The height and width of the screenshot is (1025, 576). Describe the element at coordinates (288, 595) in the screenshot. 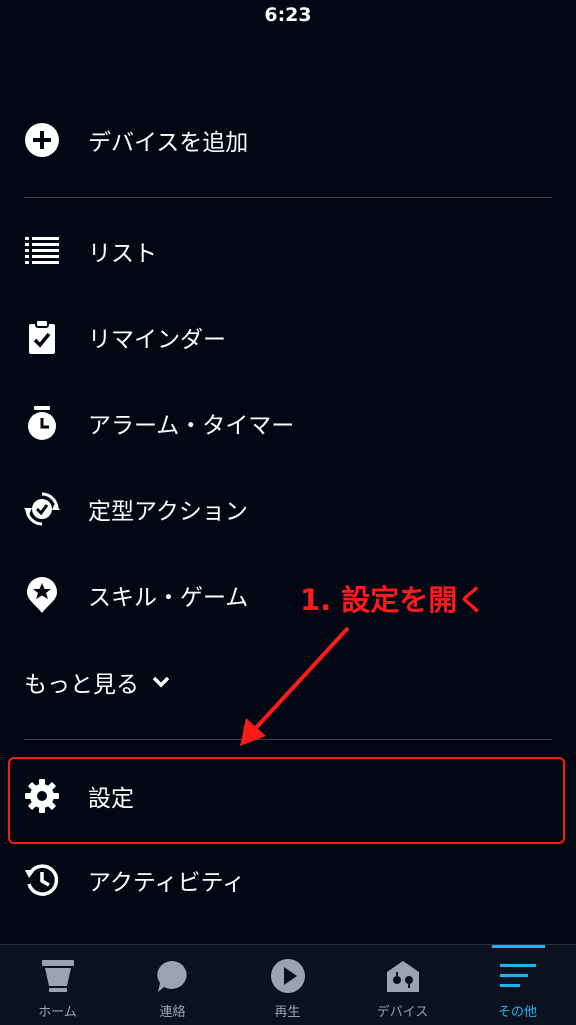

I see `menu-item-skills-games: スキル・ゲーム` at that location.